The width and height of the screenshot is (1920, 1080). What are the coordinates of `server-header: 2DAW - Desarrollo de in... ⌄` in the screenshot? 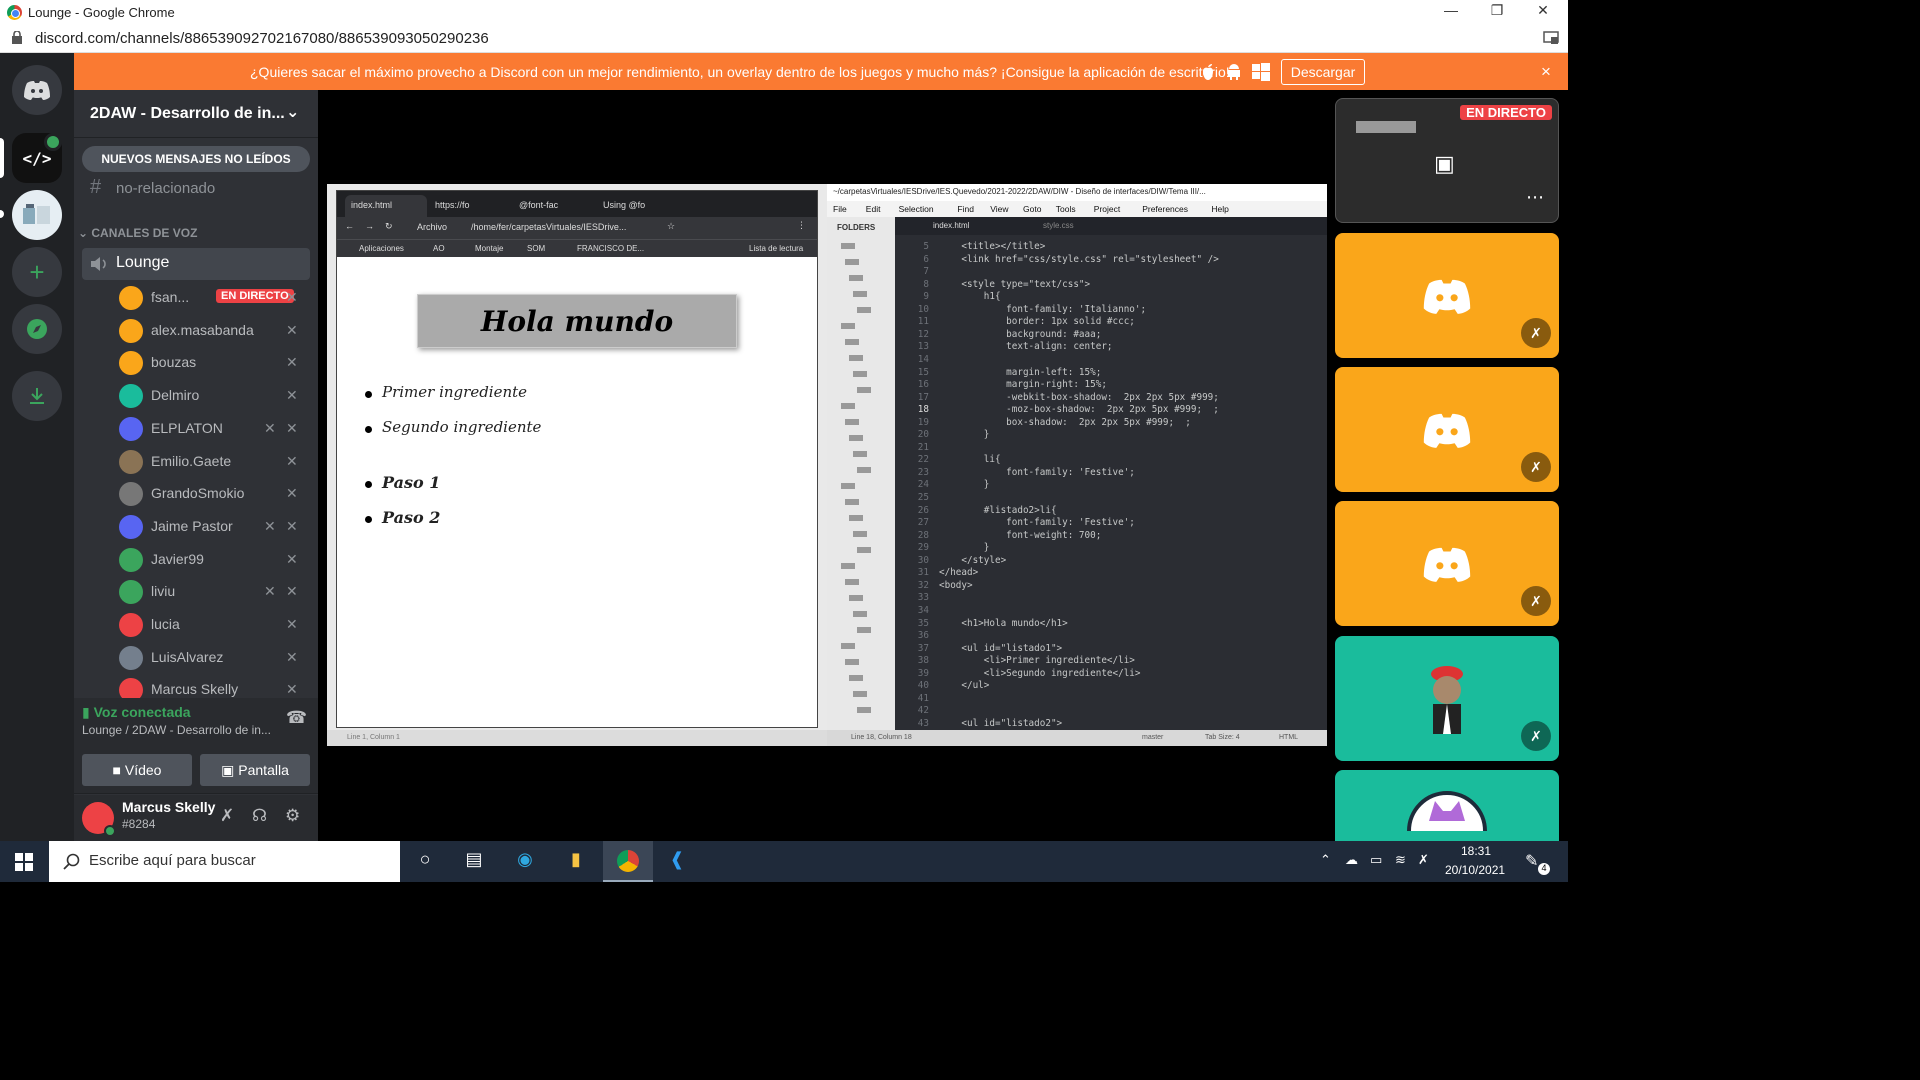 It's located at (196, 114).